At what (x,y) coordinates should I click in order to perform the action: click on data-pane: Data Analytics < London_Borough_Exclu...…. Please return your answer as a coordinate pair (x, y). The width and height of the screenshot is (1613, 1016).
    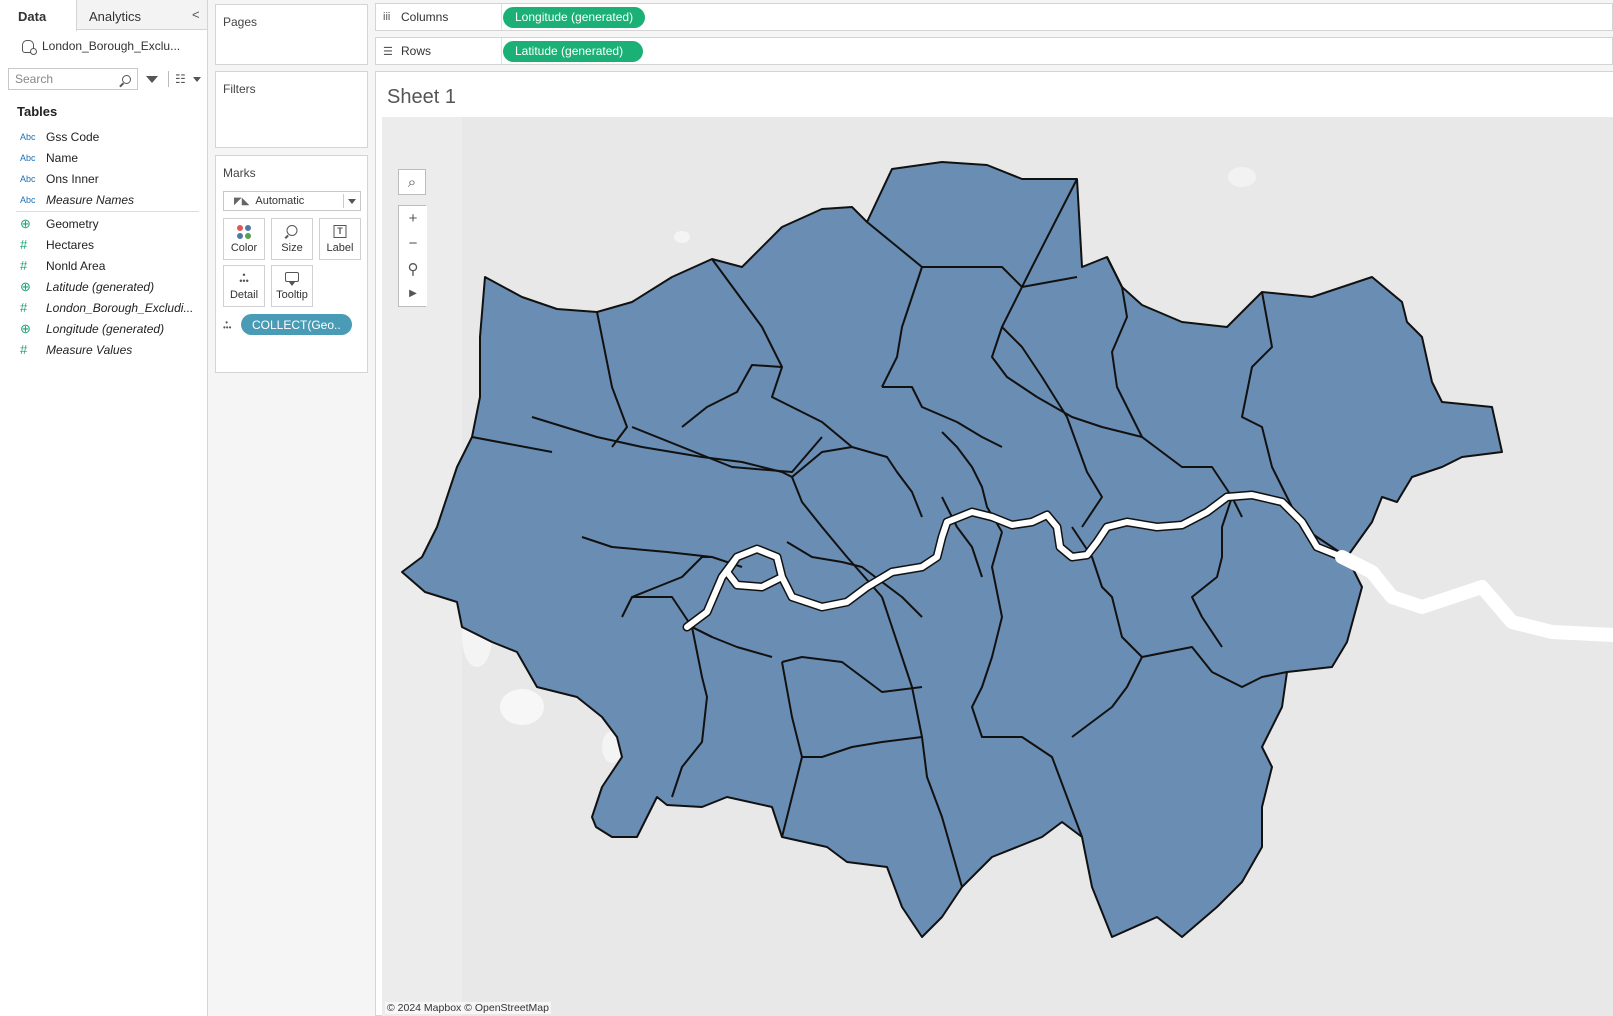
    Looking at the image, I should click on (104, 508).